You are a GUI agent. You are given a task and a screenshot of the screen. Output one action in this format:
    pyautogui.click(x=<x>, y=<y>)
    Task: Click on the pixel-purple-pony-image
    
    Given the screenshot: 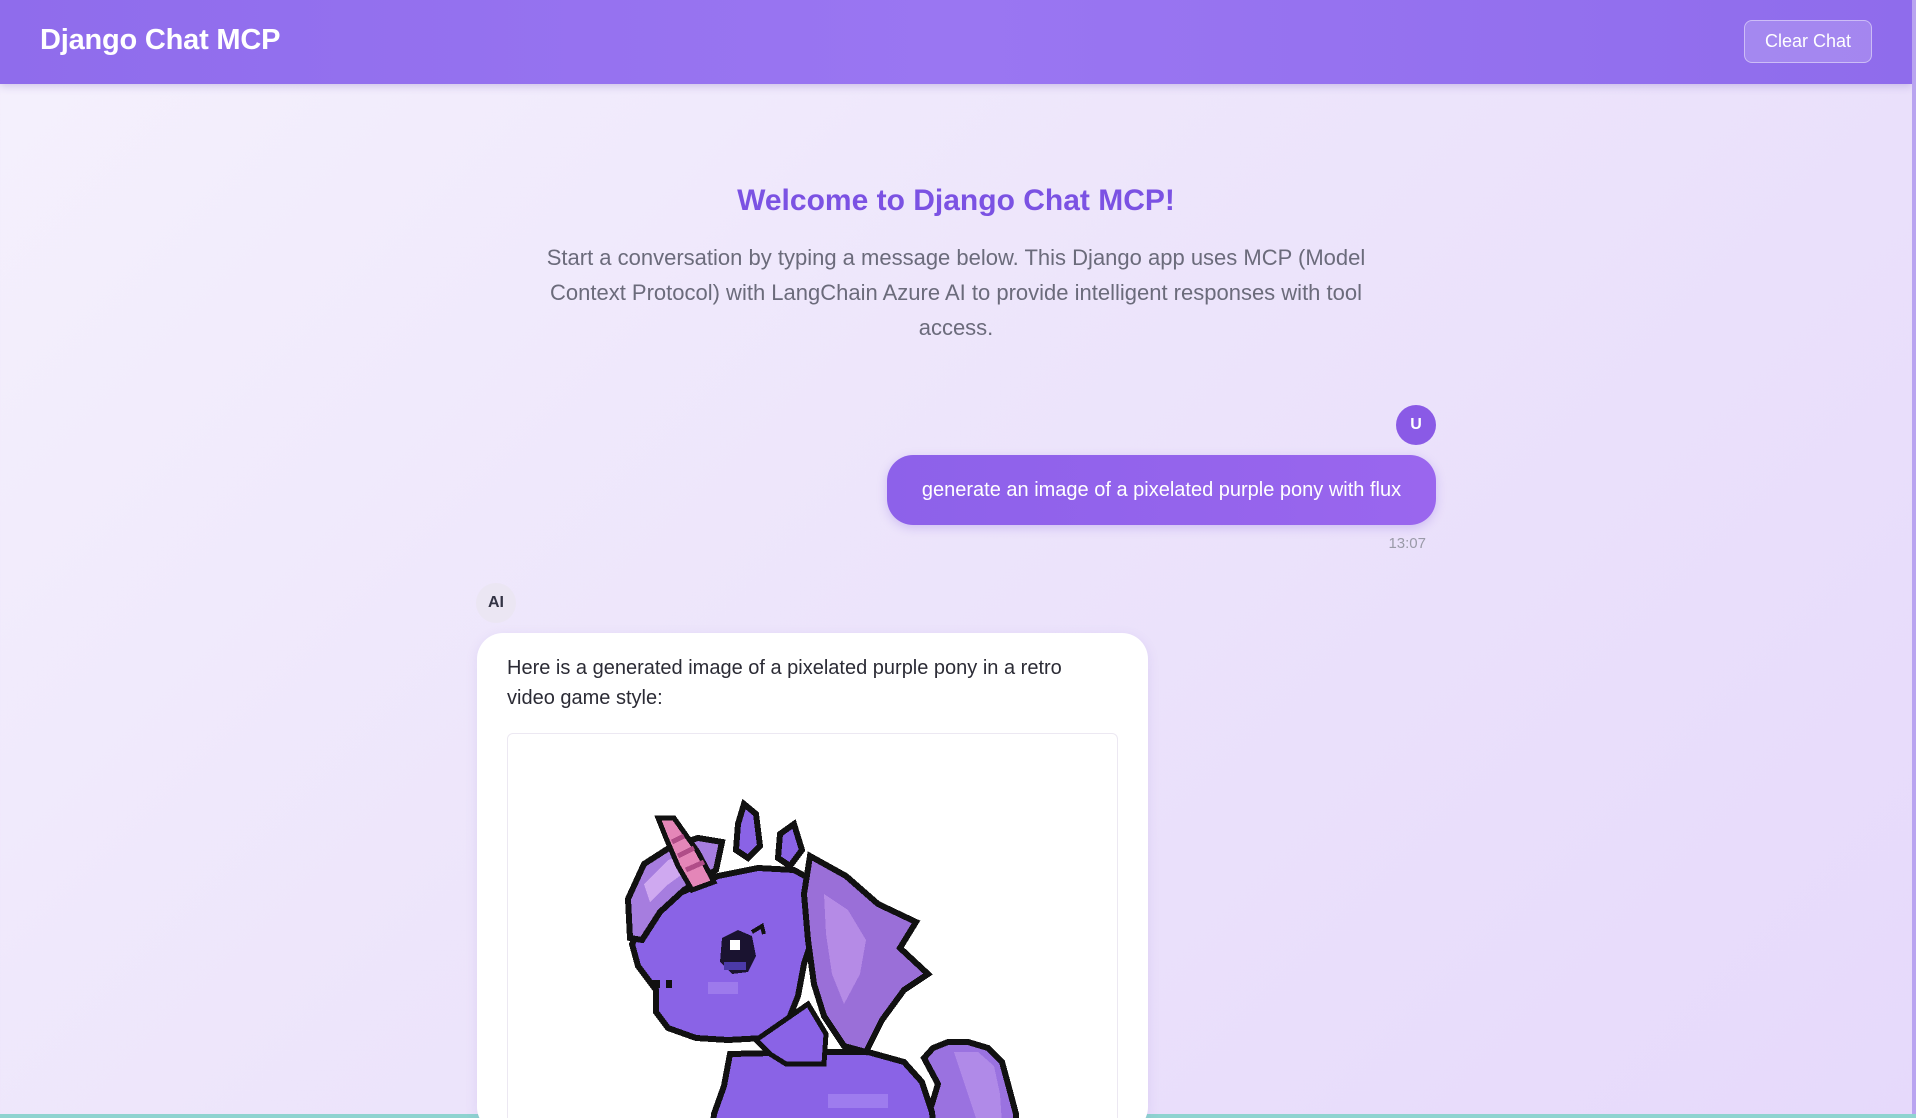 What is the action you would take?
    pyautogui.click(x=822, y=958)
    